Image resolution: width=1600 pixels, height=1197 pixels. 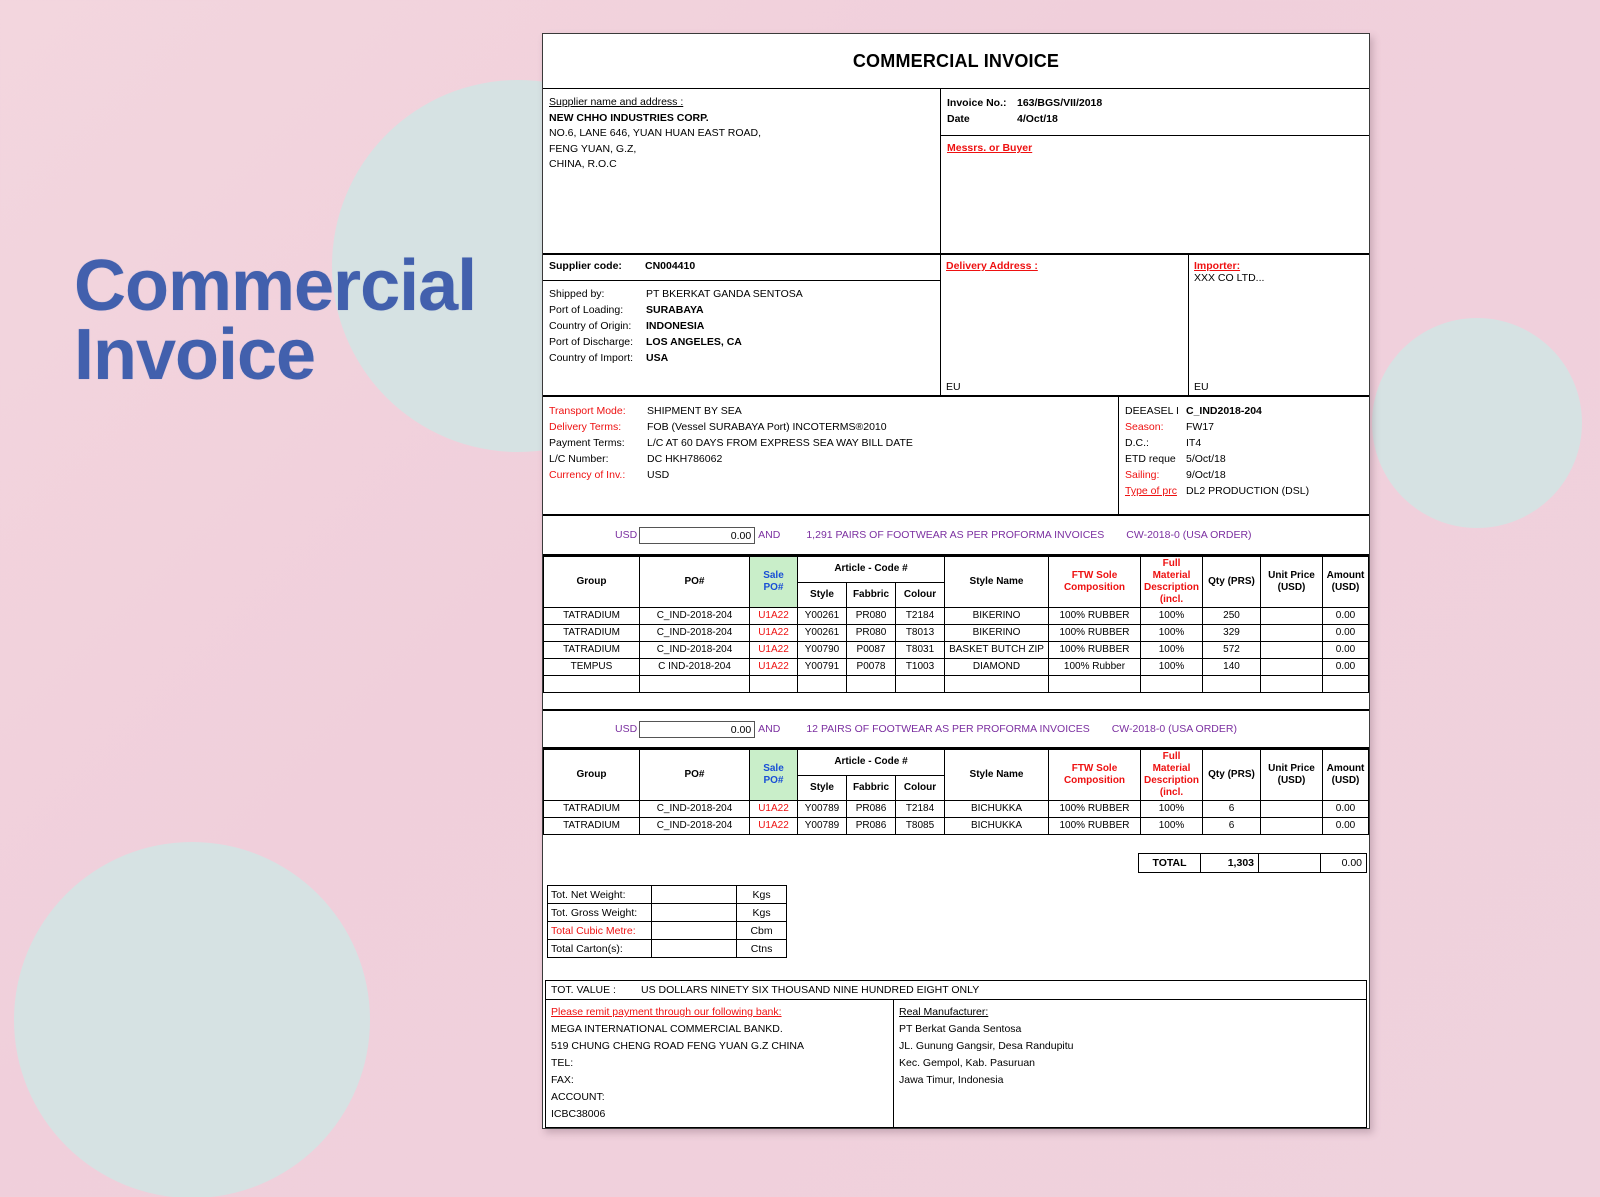 I want to click on cell-sale-po: U1A22, so click(x=773, y=826).